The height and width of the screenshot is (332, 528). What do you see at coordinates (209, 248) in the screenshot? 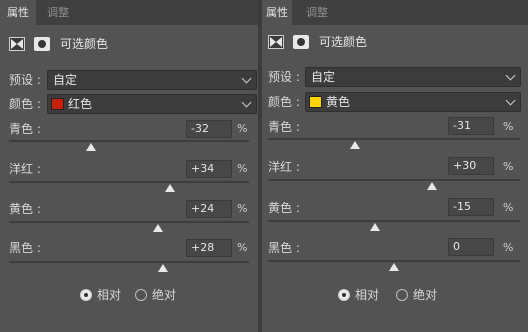
I see `black-input: +28` at bounding box center [209, 248].